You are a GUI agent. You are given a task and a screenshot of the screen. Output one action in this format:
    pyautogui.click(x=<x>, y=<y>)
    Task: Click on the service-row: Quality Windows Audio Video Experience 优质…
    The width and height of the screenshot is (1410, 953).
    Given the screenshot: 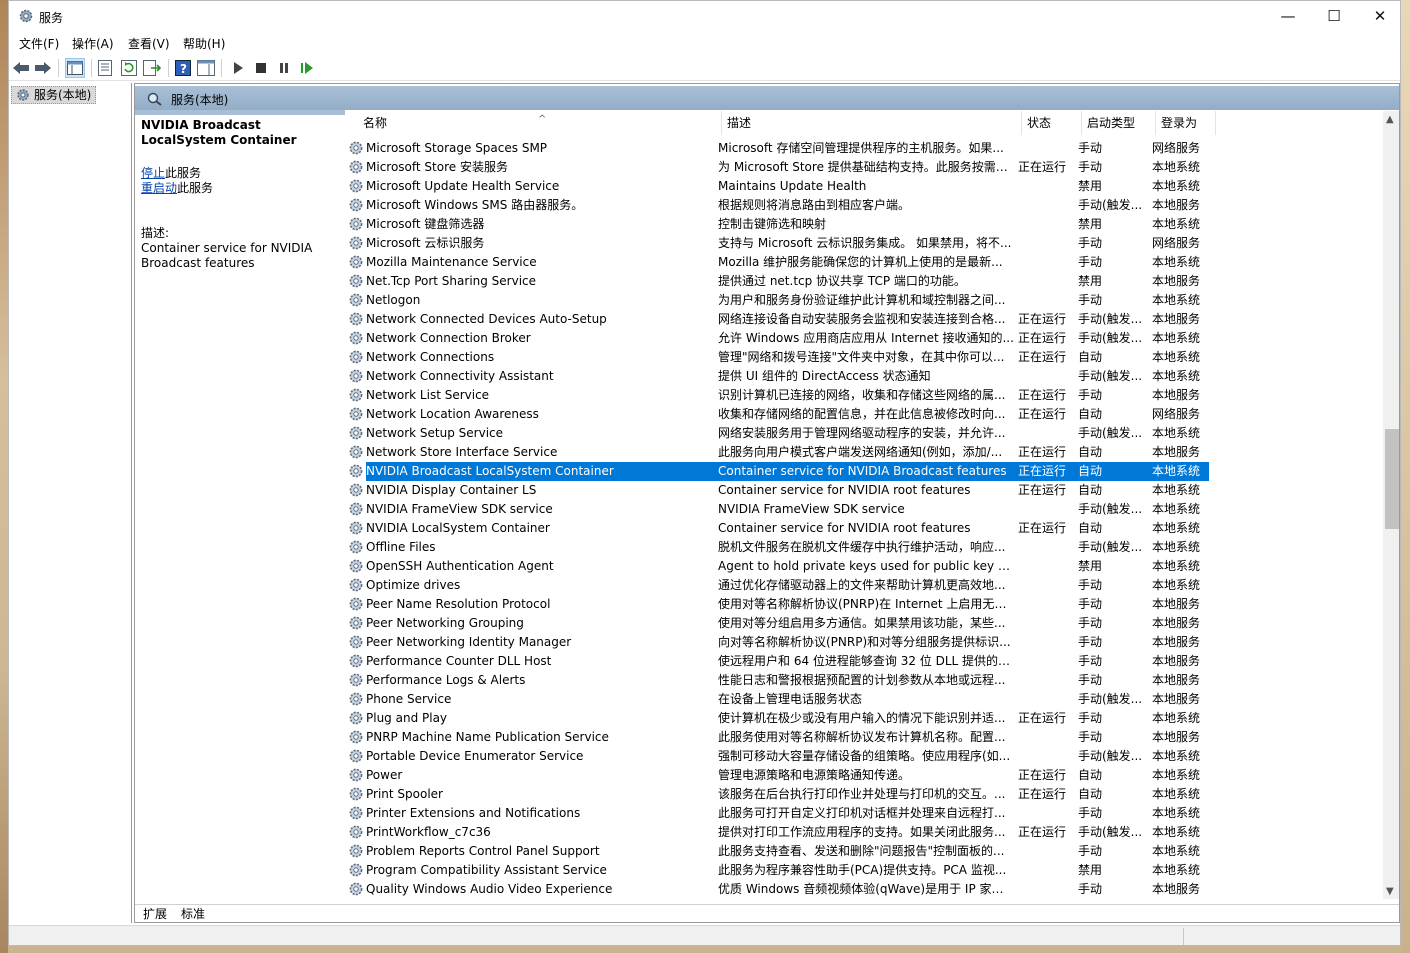 What is the action you would take?
    pyautogui.click(x=866, y=889)
    